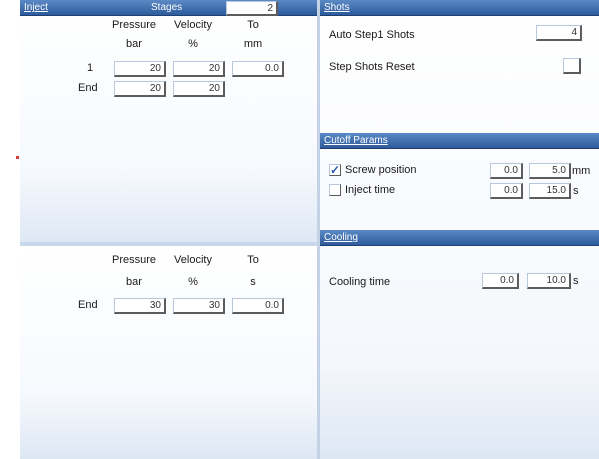 This screenshot has height=459, width=599. I want to click on end-pressure-input, so click(140, 89).